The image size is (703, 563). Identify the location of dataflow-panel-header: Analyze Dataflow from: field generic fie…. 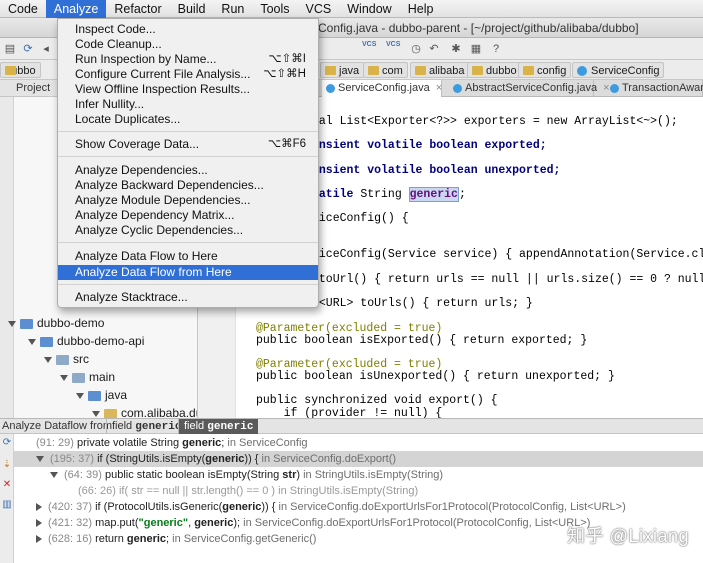
(351, 426).